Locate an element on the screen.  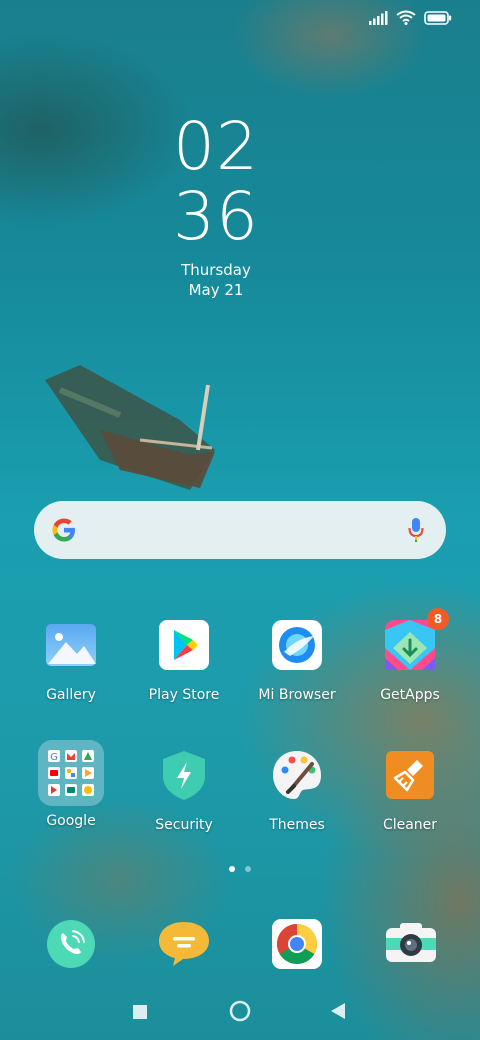
play-store-icon is located at coordinates (184, 645).